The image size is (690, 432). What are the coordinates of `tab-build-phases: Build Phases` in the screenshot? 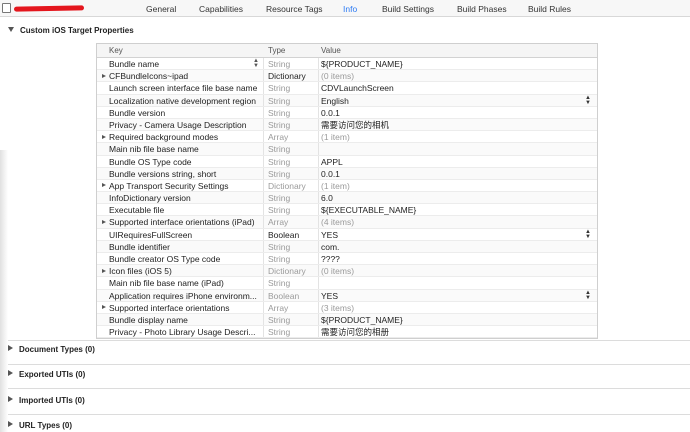 It's located at (482, 9).